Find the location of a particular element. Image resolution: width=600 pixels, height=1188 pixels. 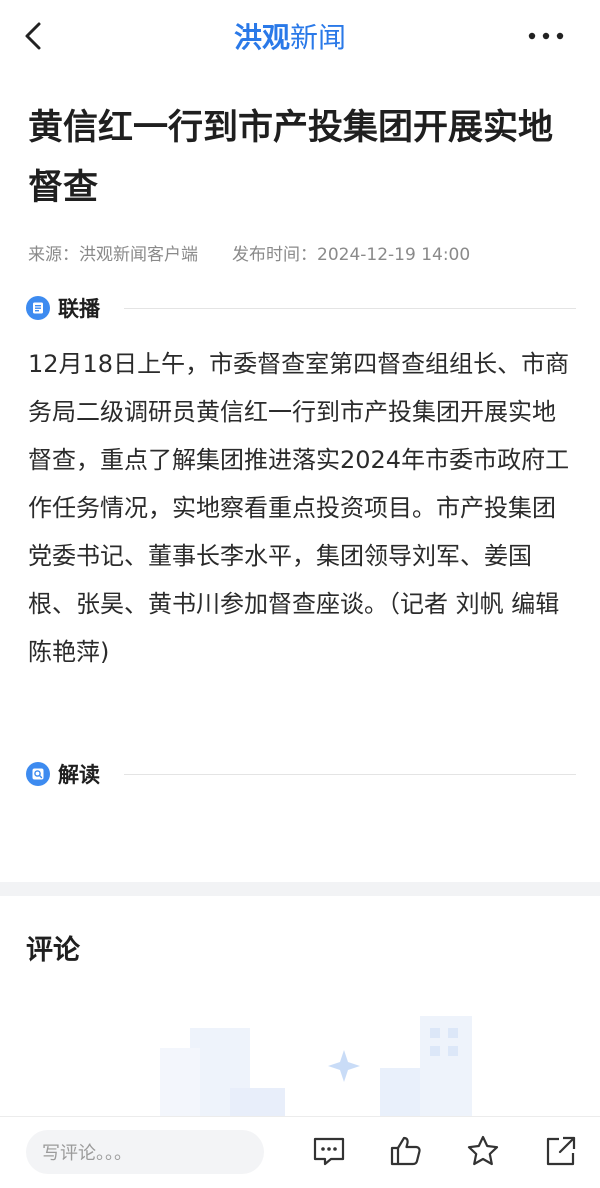

content-divider-band is located at coordinates (300, 889).